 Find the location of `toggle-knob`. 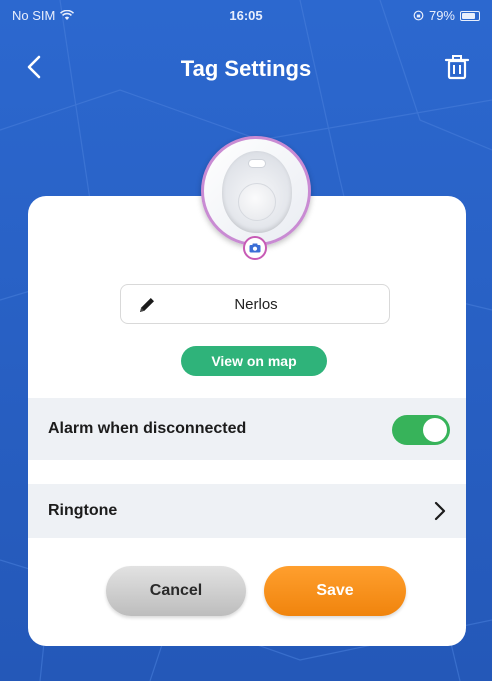

toggle-knob is located at coordinates (435, 430).